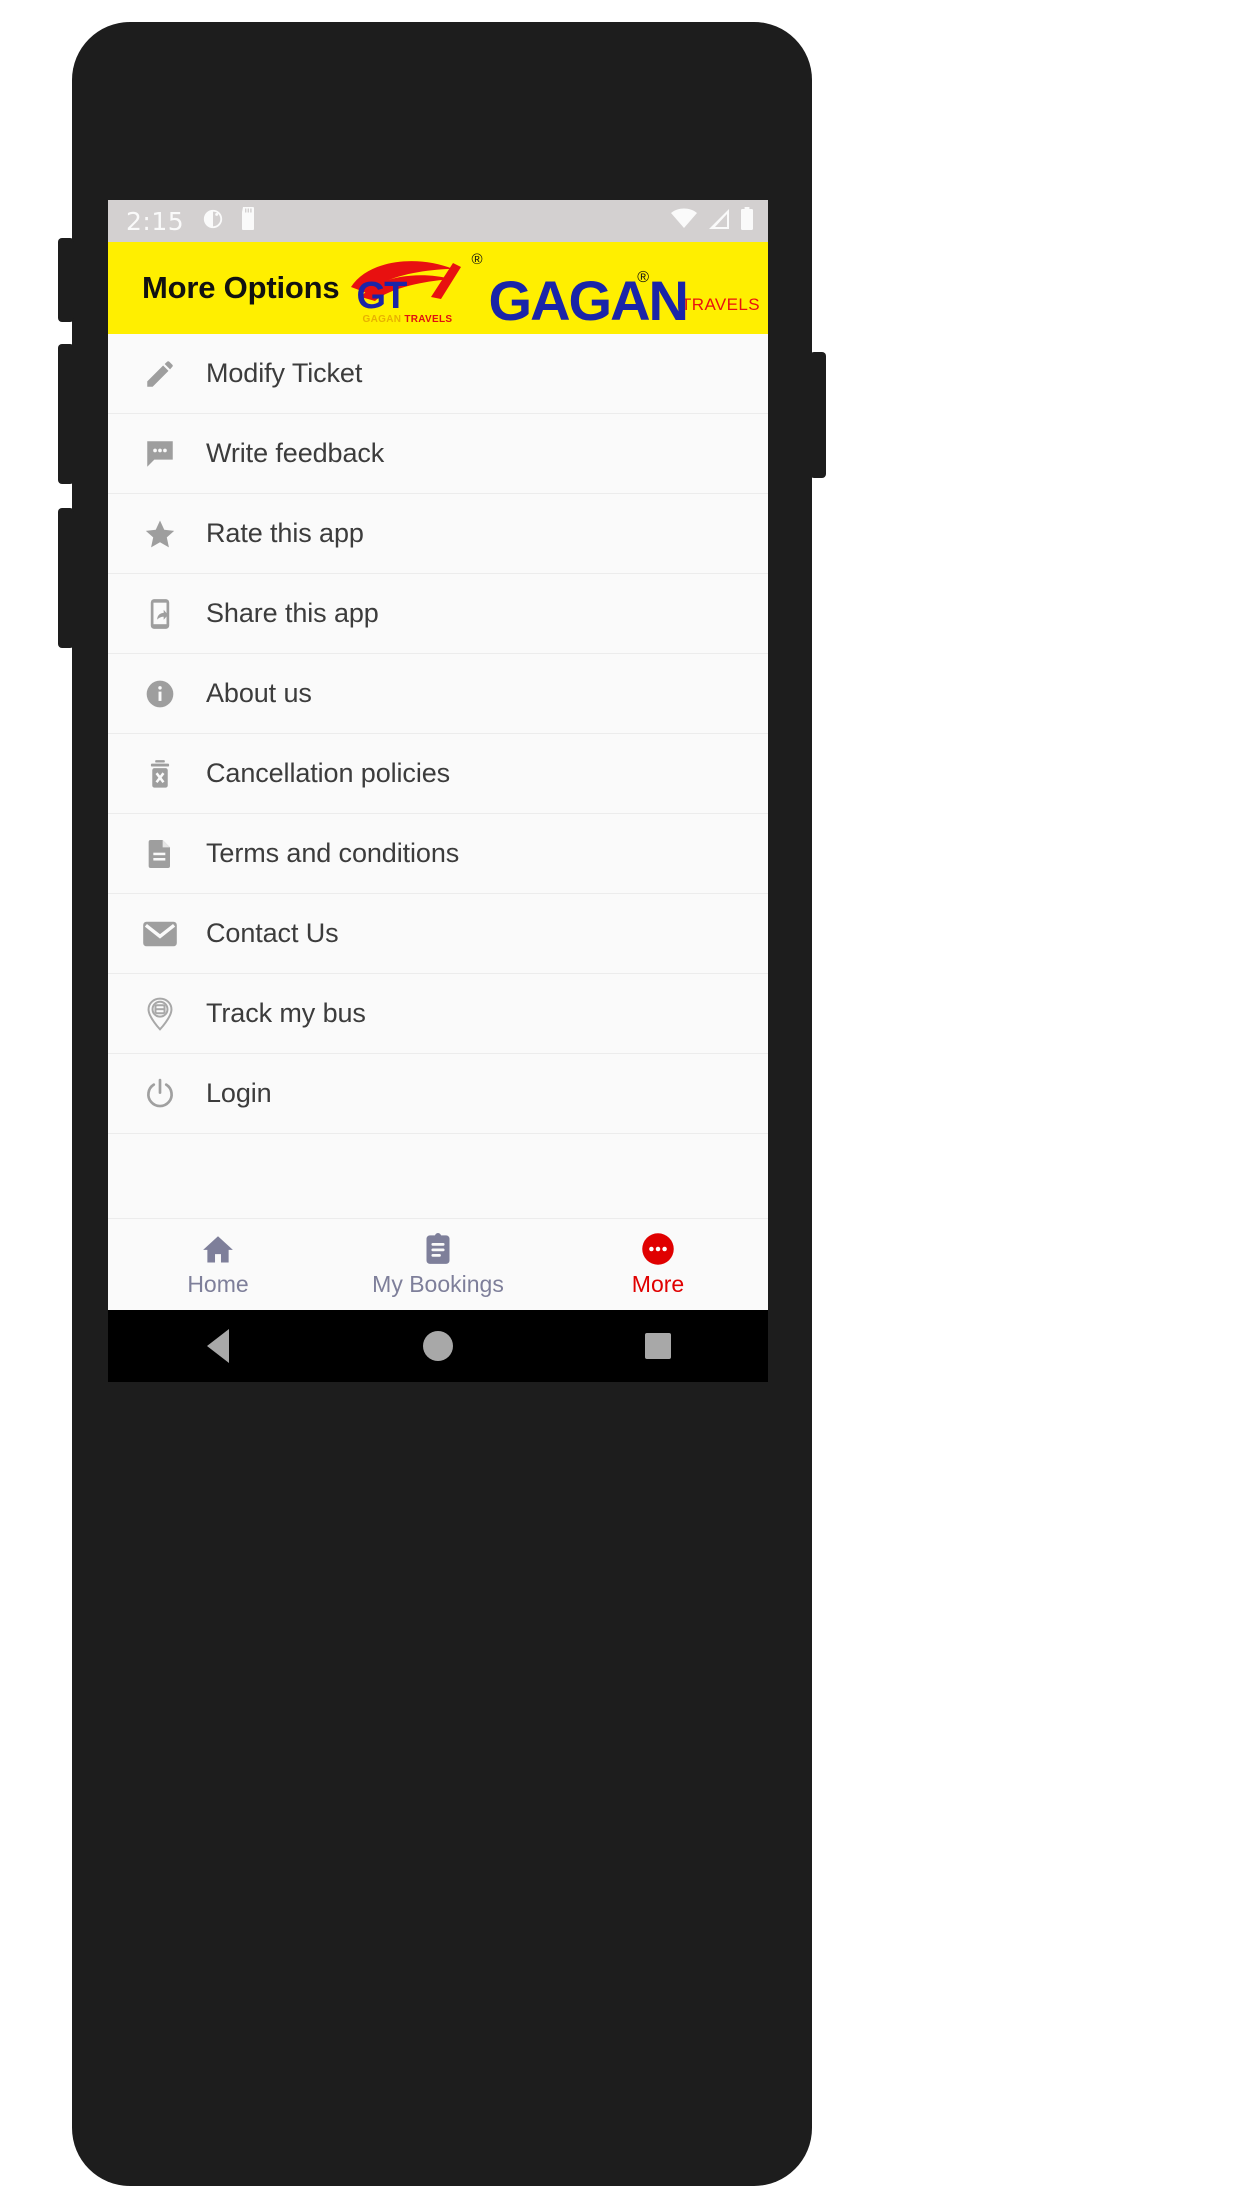 Image resolution: width=1242 pixels, height=2208 pixels. What do you see at coordinates (438, 1014) in the screenshot?
I see `option-row-track-my-bus: Track my bus` at bounding box center [438, 1014].